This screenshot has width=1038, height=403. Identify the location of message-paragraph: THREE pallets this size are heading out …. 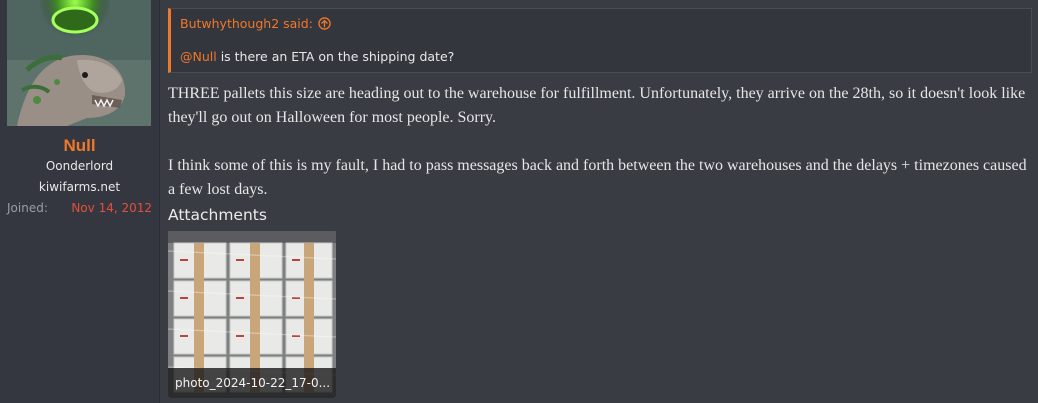
(597, 105).